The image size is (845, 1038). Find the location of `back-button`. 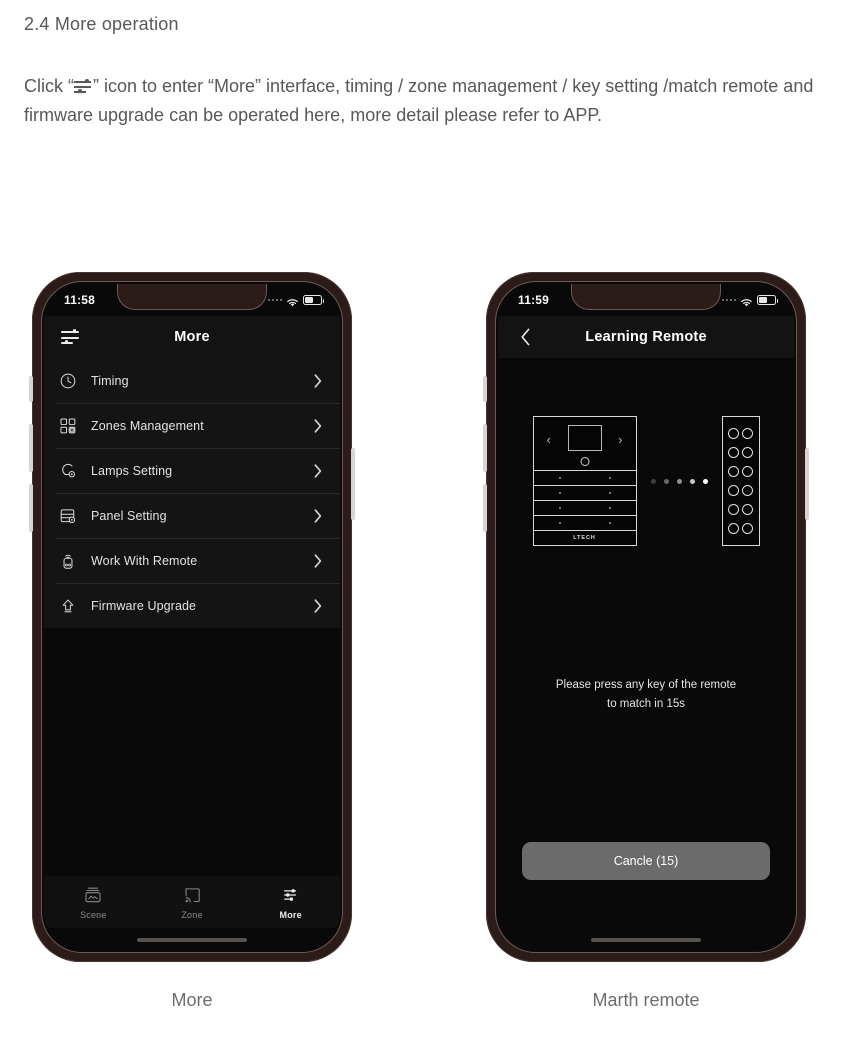

back-button is located at coordinates (525, 337).